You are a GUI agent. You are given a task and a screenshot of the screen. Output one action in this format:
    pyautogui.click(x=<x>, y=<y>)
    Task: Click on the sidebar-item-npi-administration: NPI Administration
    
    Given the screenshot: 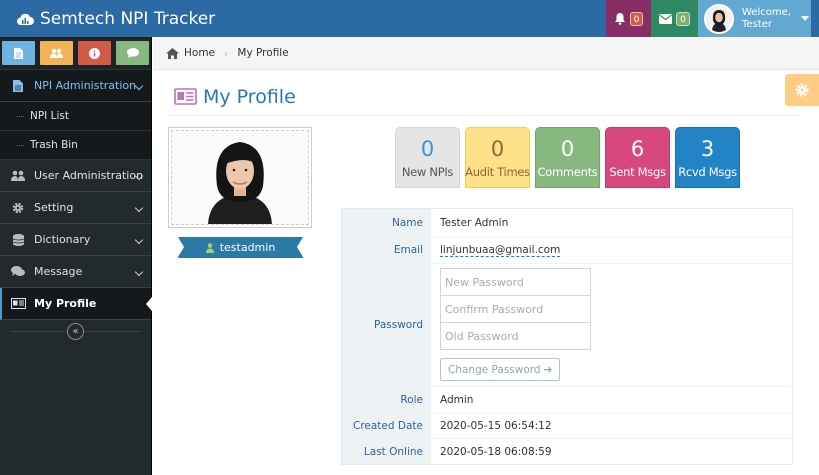 What is the action you would take?
    pyautogui.click(x=75, y=86)
    